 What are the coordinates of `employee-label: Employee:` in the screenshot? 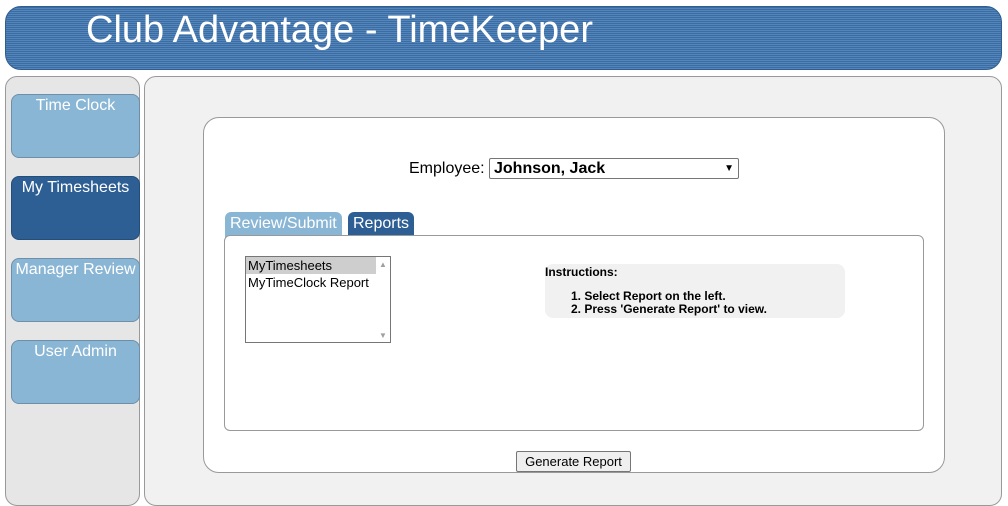 It's located at (447, 168).